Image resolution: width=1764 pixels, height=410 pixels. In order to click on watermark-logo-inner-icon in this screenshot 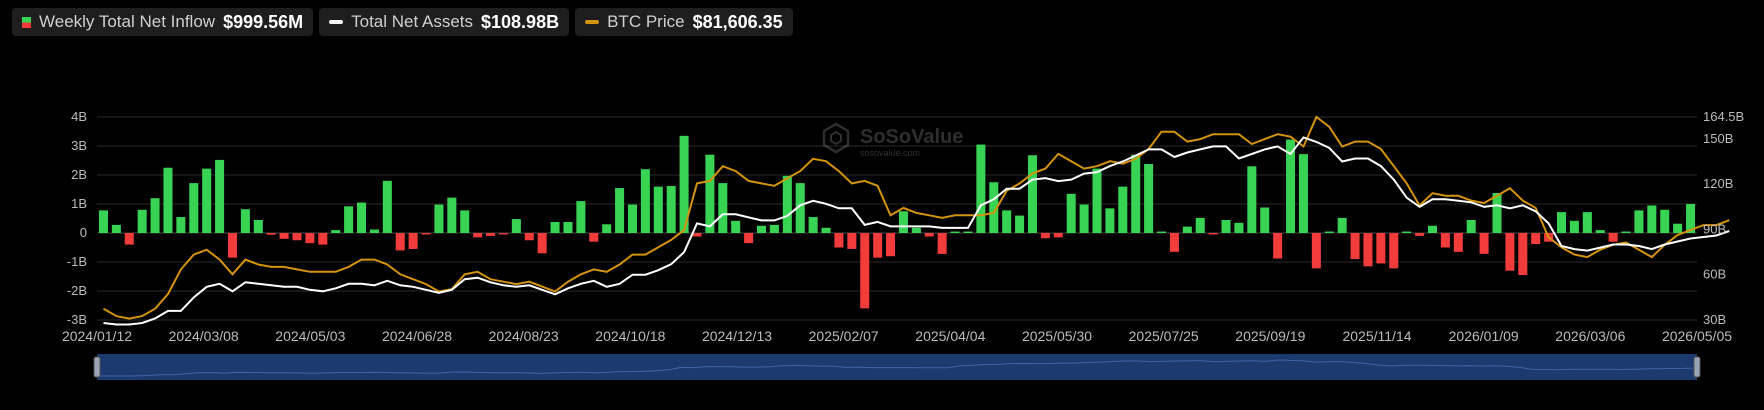, I will do `click(836, 138)`.